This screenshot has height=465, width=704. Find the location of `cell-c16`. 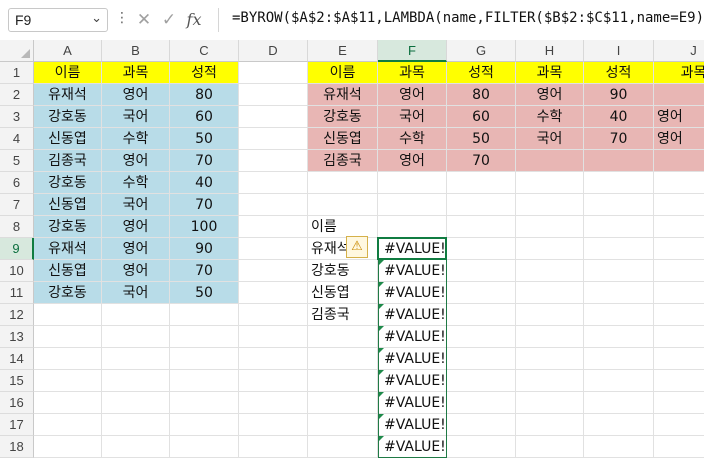

cell-c16 is located at coordinates (204, 403).